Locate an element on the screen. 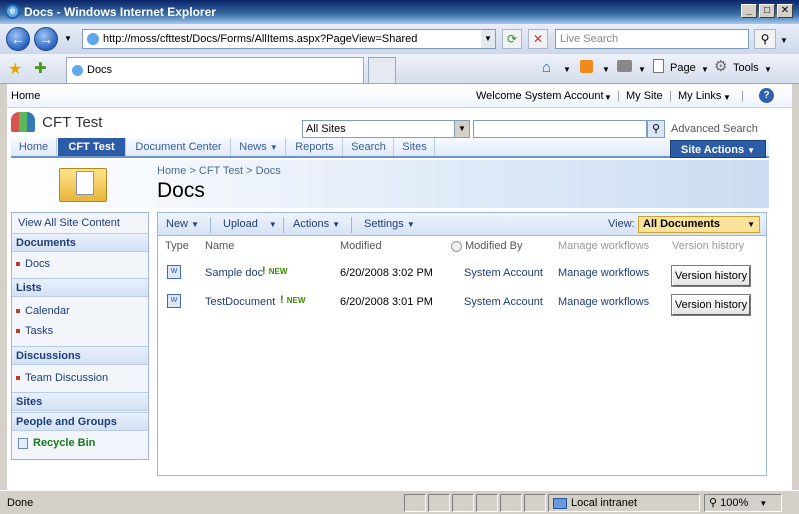 The width and height of the screenshot is (799, 514). quick-launch-item-docs: Docs is located at coordinates (33, 264).